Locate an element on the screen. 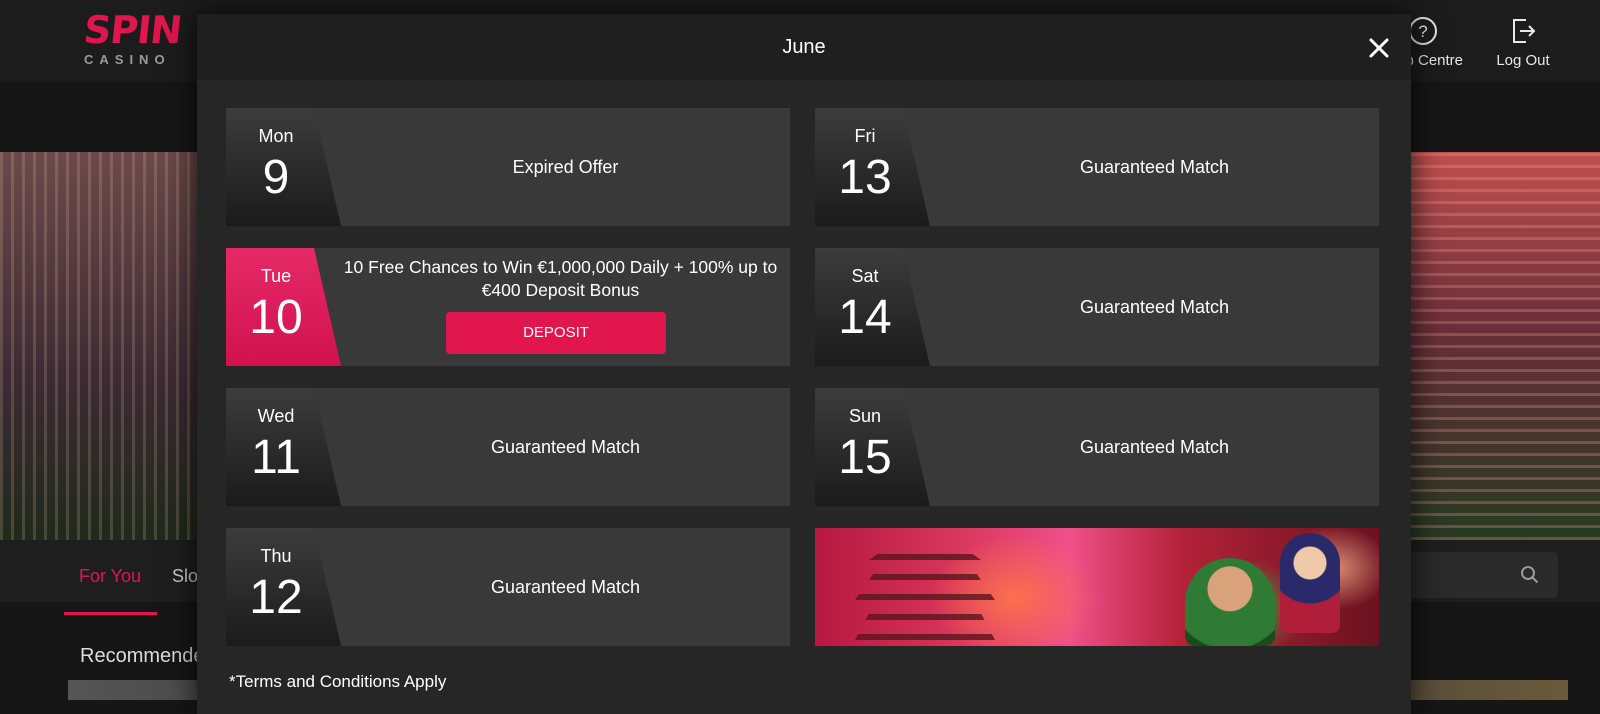  weekday-label: Fri is located at coordinates (865, 136).